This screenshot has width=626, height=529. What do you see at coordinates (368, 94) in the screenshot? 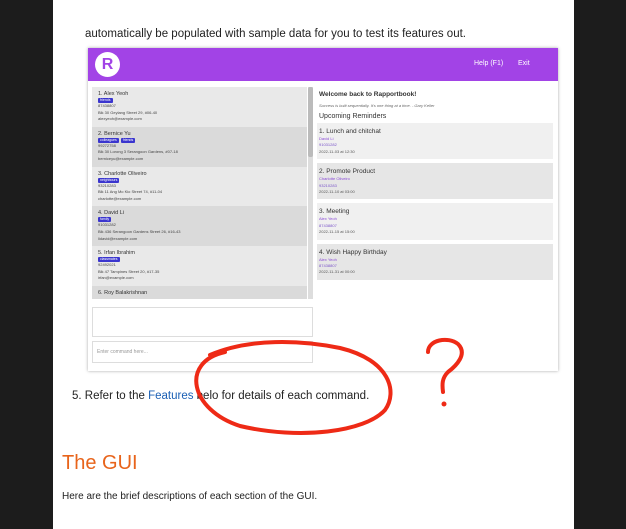
I see `welcome-title: Welcome back to Rapportbook!` at bounding box center [368, 94].